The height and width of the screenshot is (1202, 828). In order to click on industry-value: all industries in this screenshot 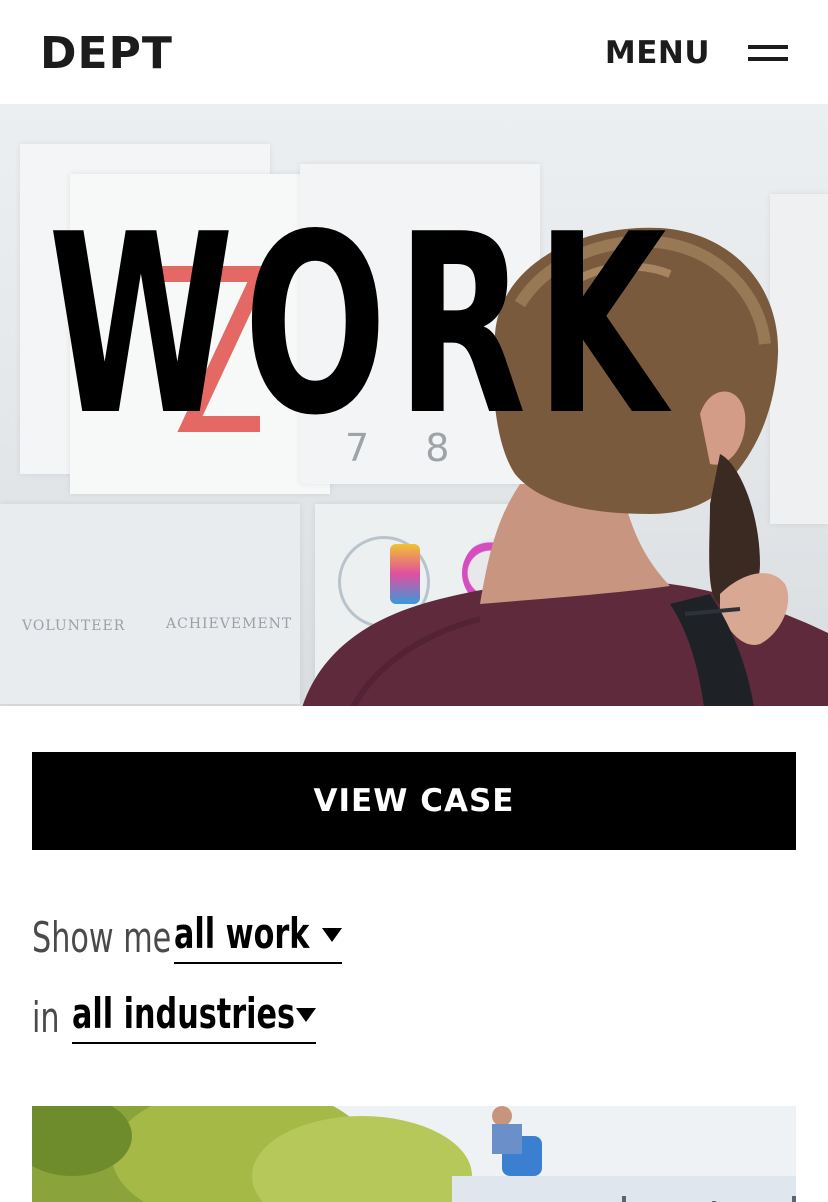, I will do `click(183, 1013)`.